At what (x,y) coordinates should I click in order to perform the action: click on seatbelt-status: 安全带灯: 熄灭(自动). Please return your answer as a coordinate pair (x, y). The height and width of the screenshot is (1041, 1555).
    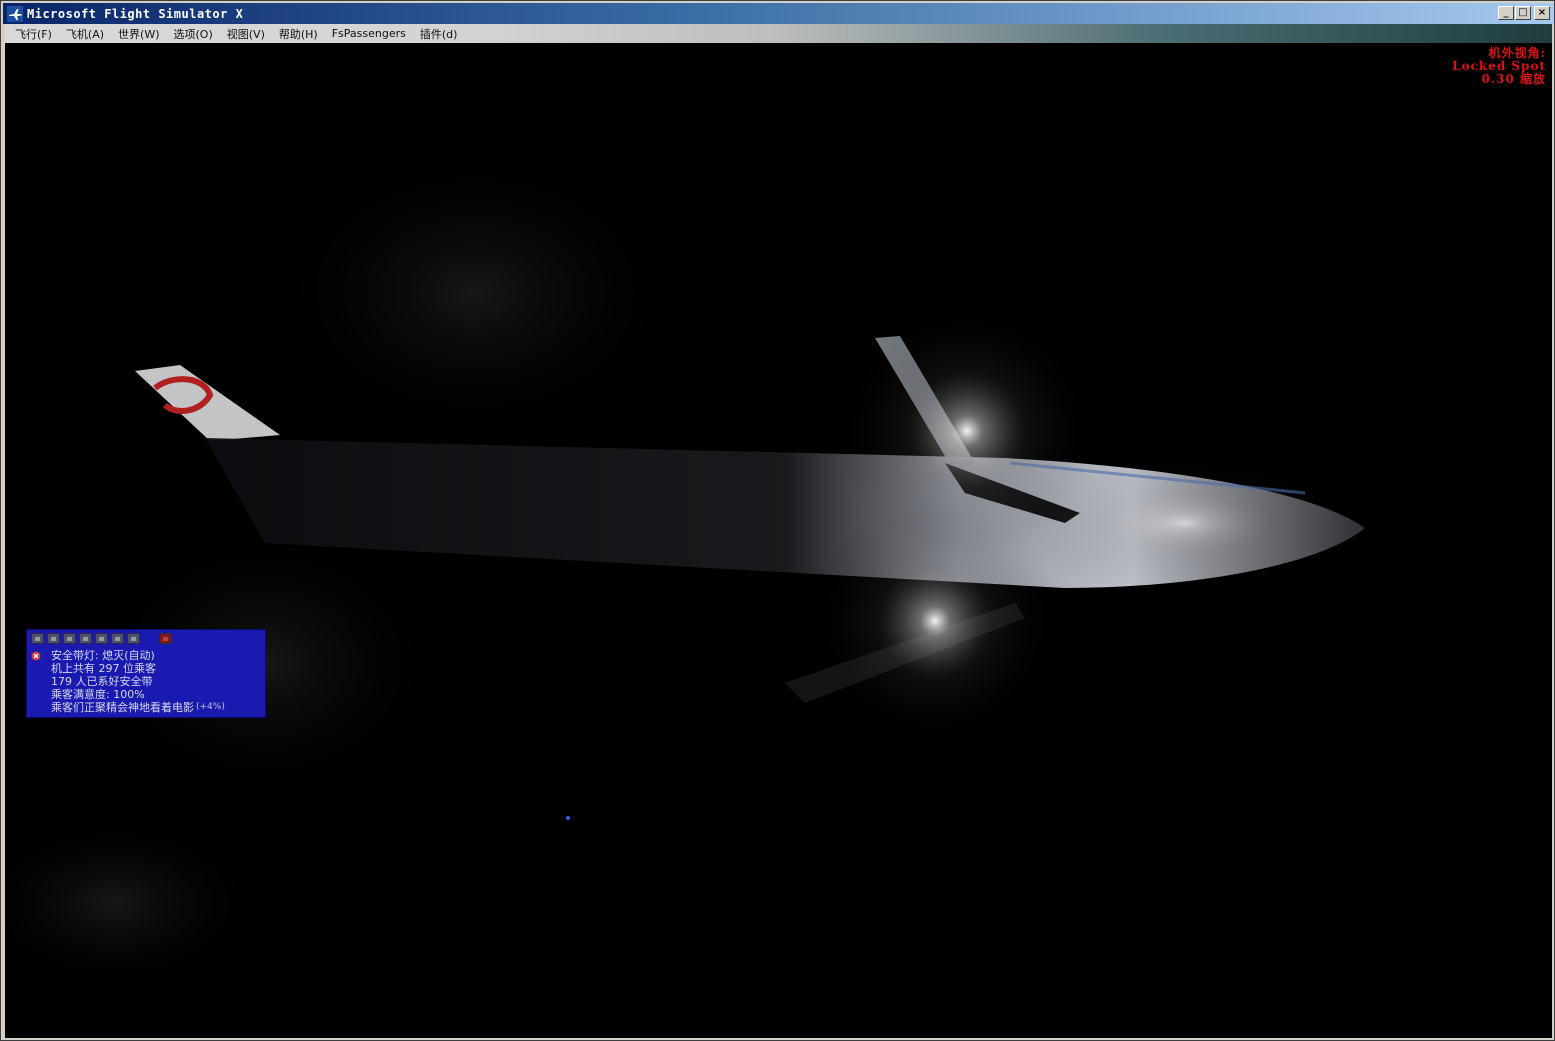
    Looking at the image, I should click on (146, 655).